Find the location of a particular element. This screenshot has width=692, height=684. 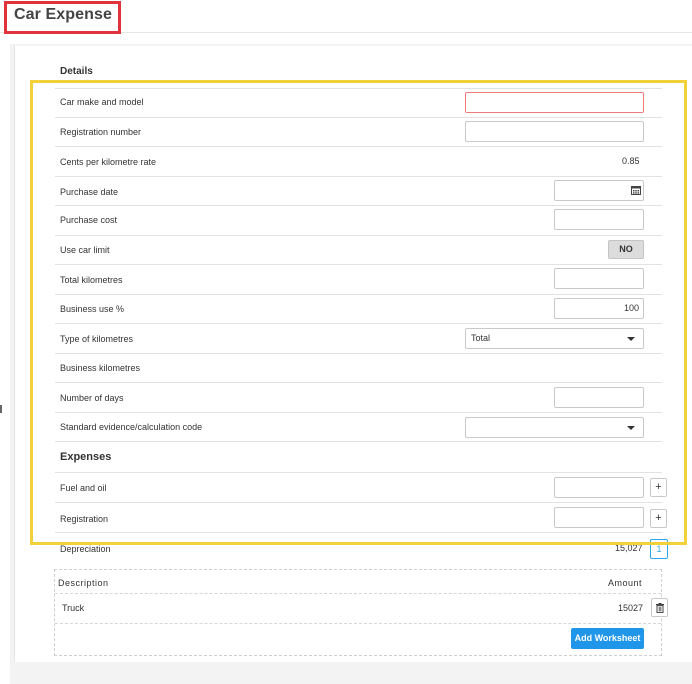

edge-marker is located at coordinates (1, 409).